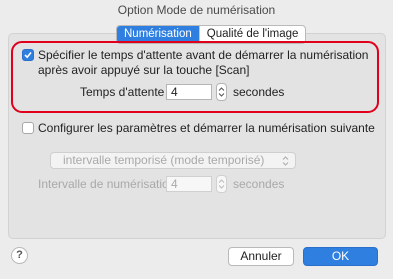 The height and width of the screenshot is (279, 393). I want to click on scan-interval-label: Intervalle de numérisation :, so click(110, 184).